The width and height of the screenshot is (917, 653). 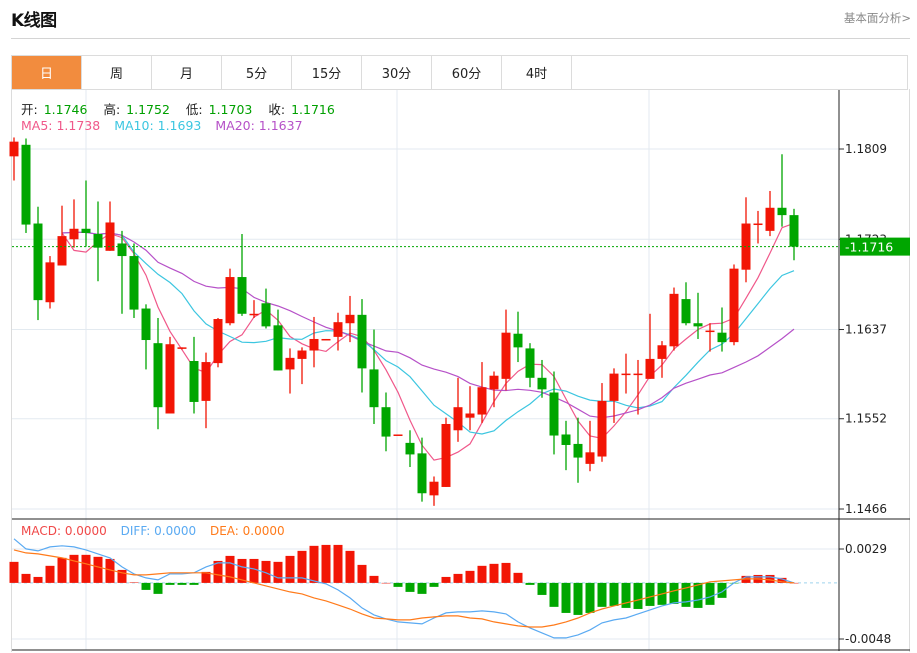 I want to click on high-value: 1.1752, so click(x=148, y=109).